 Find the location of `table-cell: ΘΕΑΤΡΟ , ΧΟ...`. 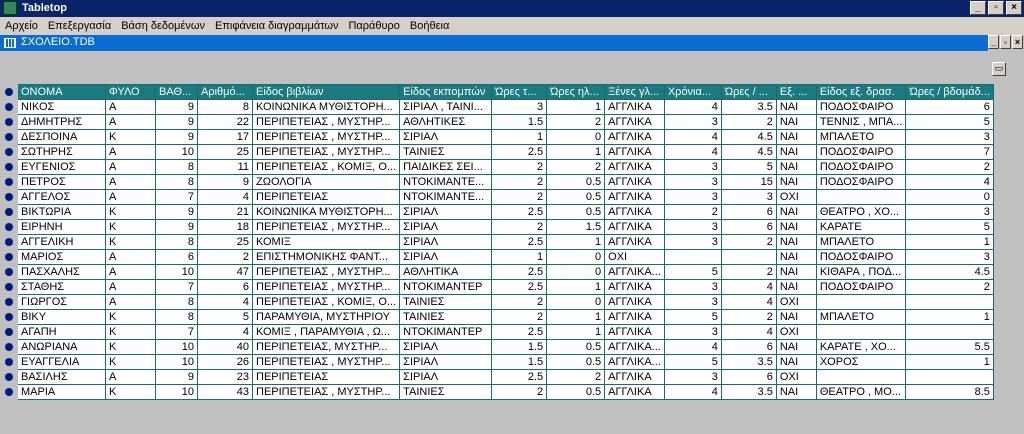

table-cell: ΘΕΑΤΡΟ , ΧΟ... is located at coordinates (861, 212).